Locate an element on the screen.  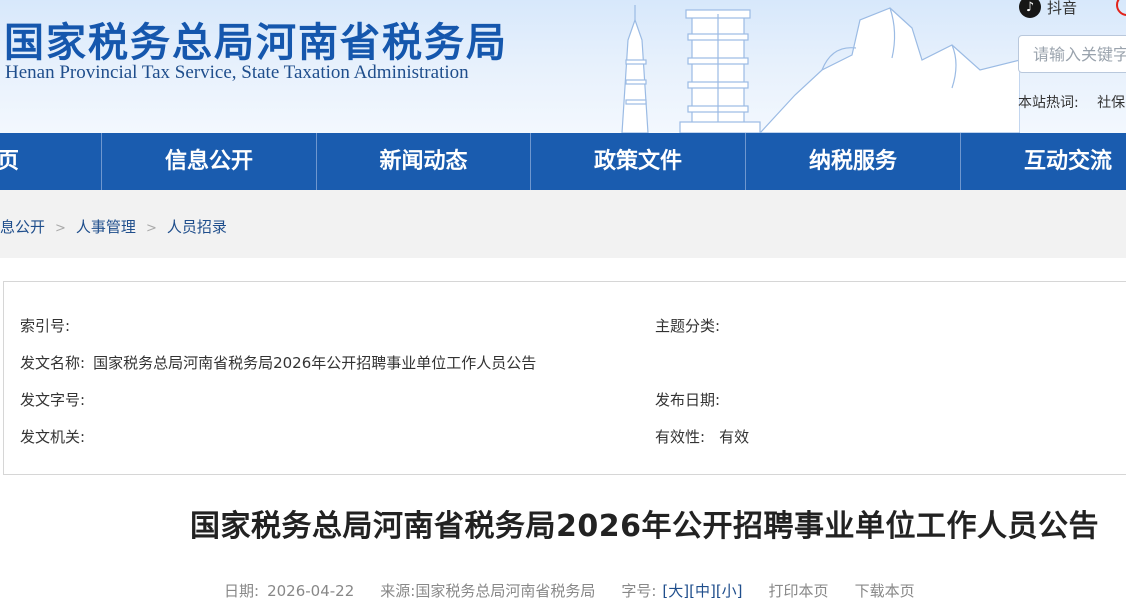
nav-tax-service: 纳税服务 is located at coordinates (853, 161).